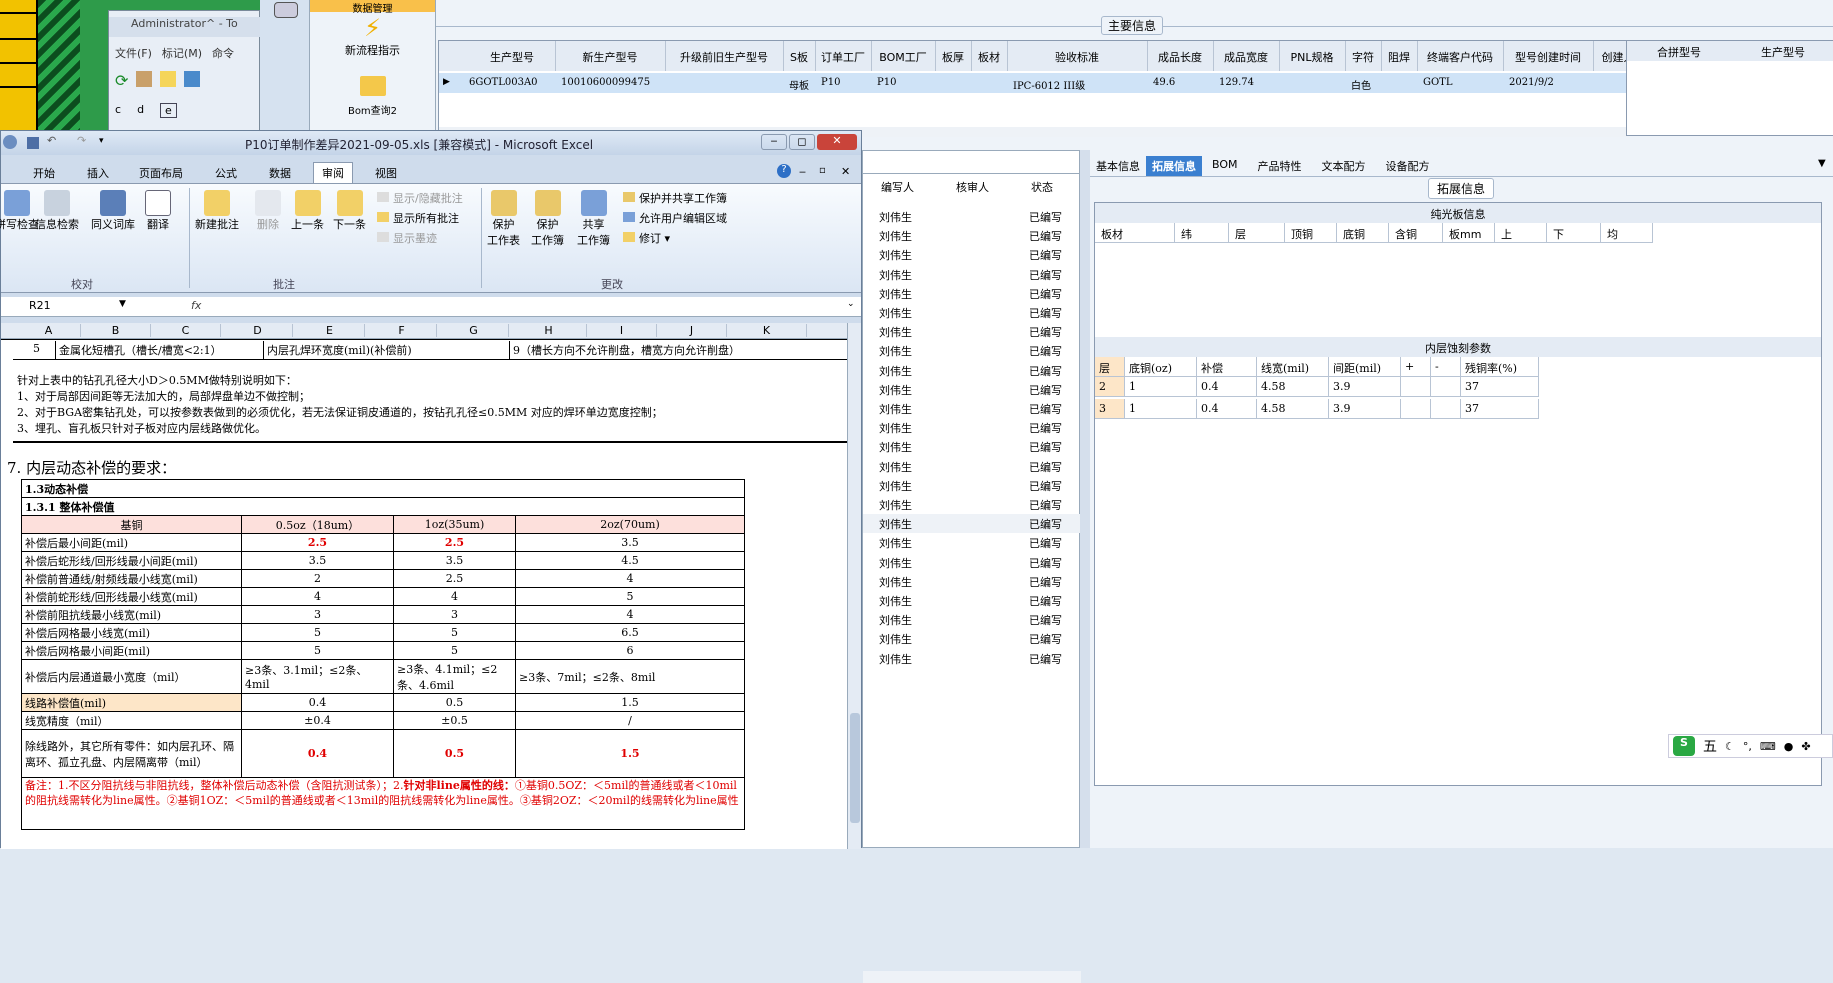 This screenshot has width=1833, height=983. I want to click on main-grid-cell: 49.6, so click(1186, 82).